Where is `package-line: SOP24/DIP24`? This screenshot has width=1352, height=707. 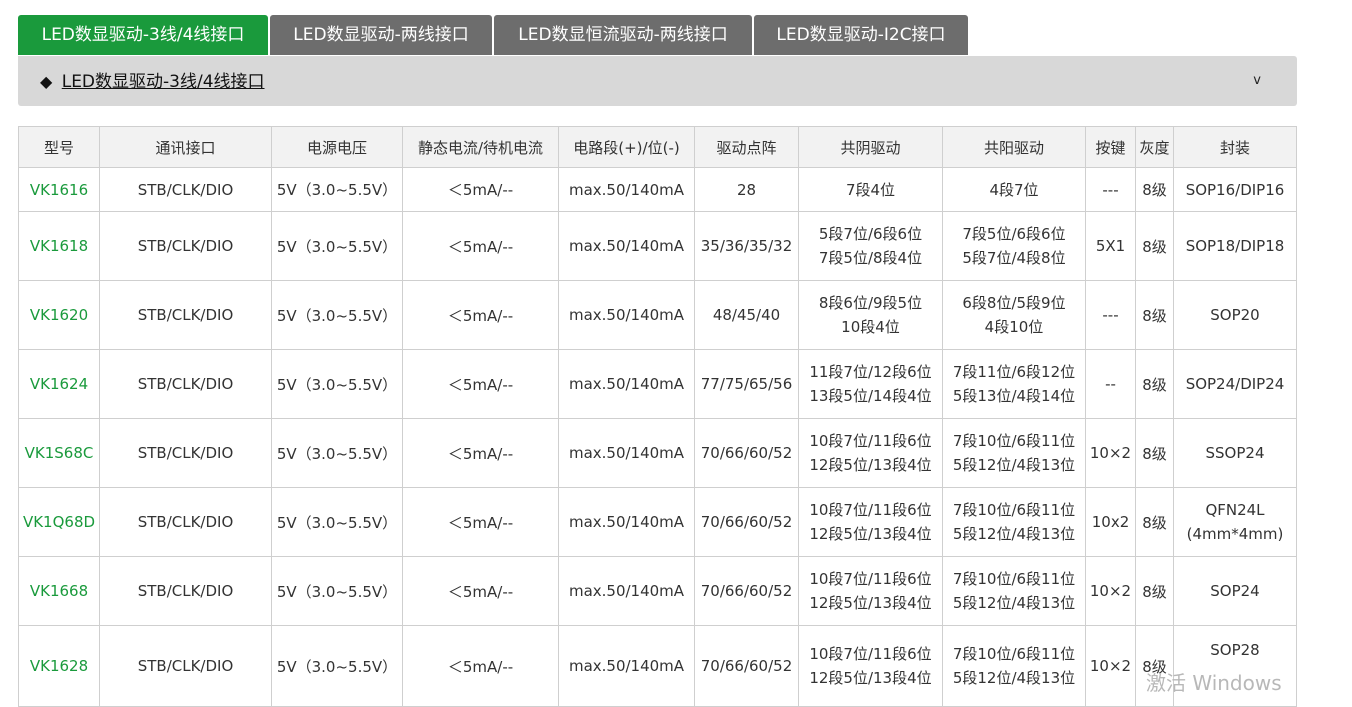
package-line: SOP24/DIP24 is located at coordinates (1235, 384).